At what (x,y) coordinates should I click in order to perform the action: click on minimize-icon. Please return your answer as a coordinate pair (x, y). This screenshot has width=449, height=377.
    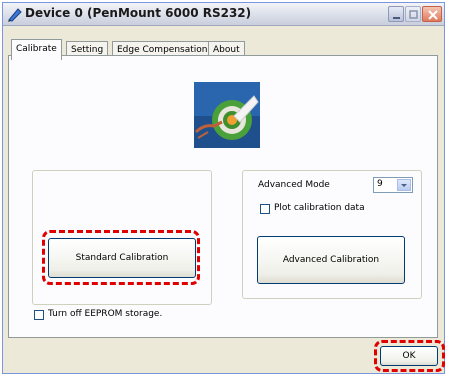
    Looking at the image, I should click on (396, 18).